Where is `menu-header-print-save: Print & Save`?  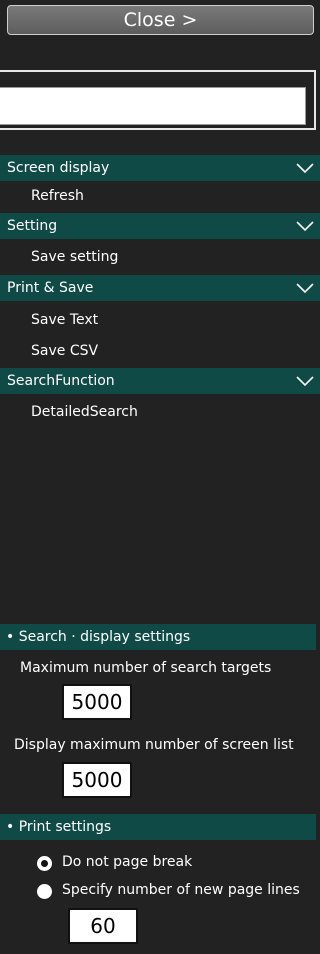 menu-header-print-save: Print & Save is located at coordinates (160, 288).